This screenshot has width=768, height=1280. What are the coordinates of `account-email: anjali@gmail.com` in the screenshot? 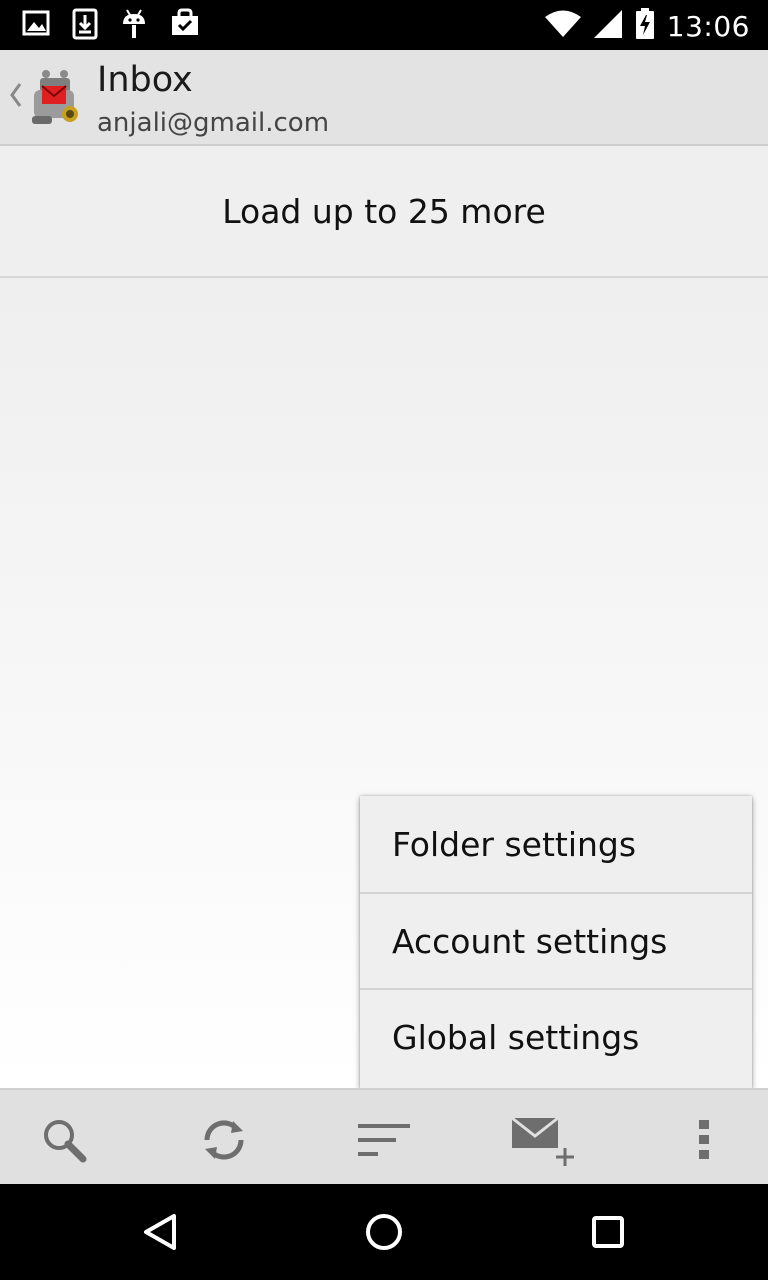 It's located at (213, 123).